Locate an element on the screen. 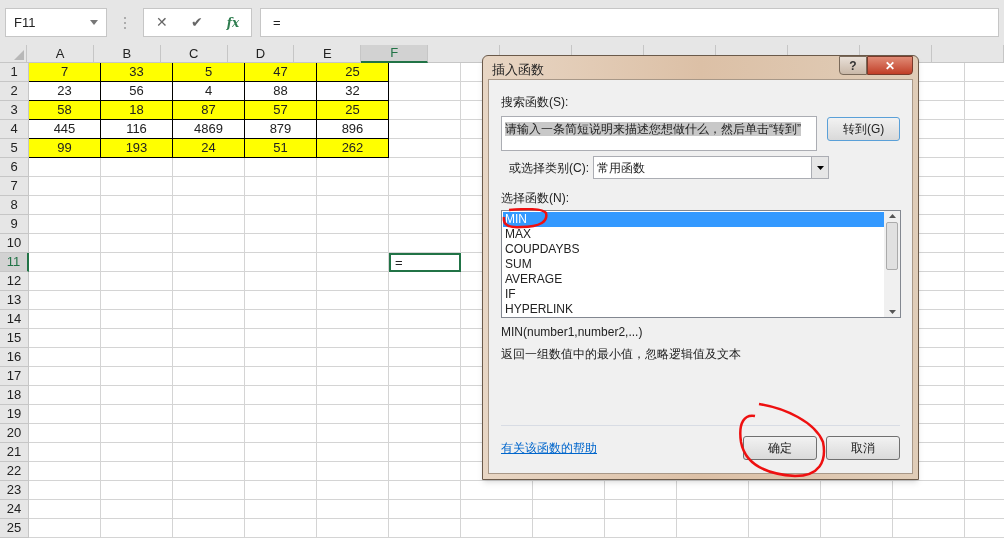 Image resolution: width=1004 pixels, height=545 pixels. annotation-mark is located at coordinates (525, 219).